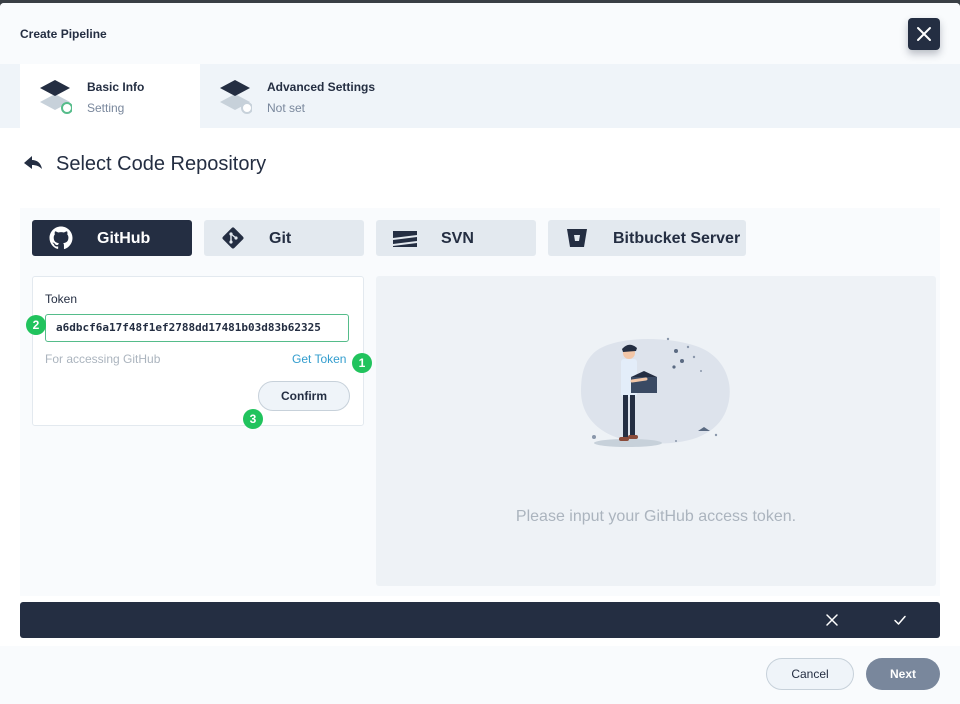  Describe the element at coordinates (233, 238) in the screenshot. I see `git-icon` at that location.